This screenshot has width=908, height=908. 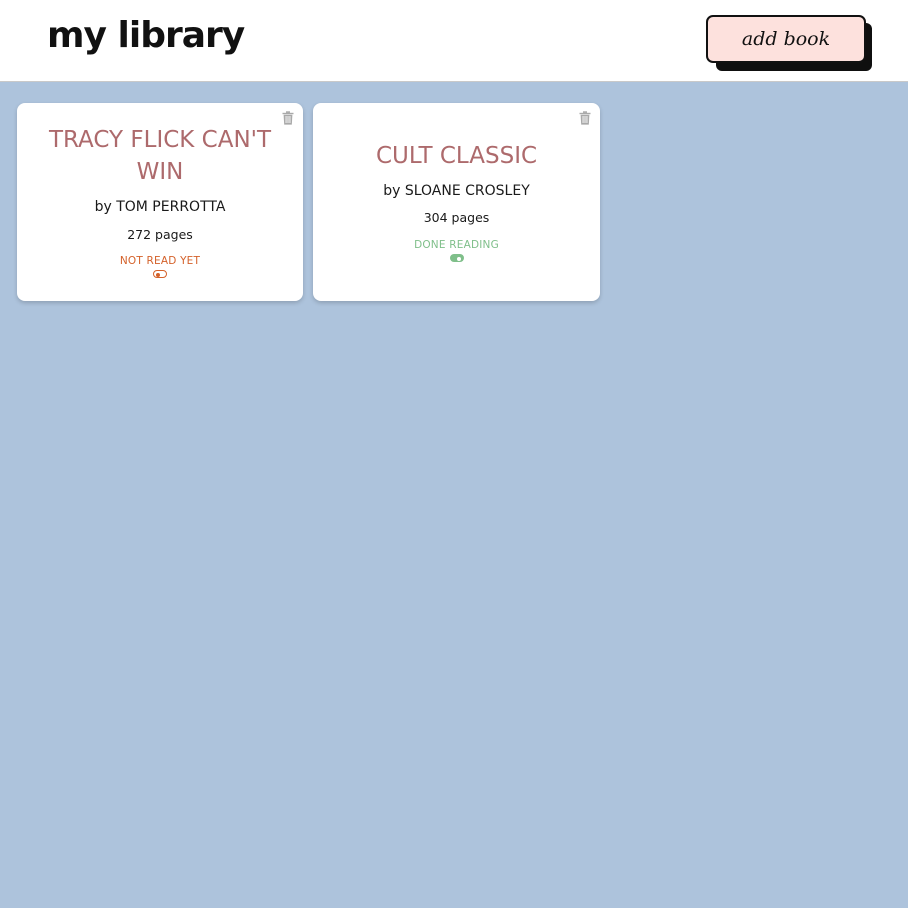 I want to click on book-author: by TOM PERROTTA, so click(x=160, y=207).